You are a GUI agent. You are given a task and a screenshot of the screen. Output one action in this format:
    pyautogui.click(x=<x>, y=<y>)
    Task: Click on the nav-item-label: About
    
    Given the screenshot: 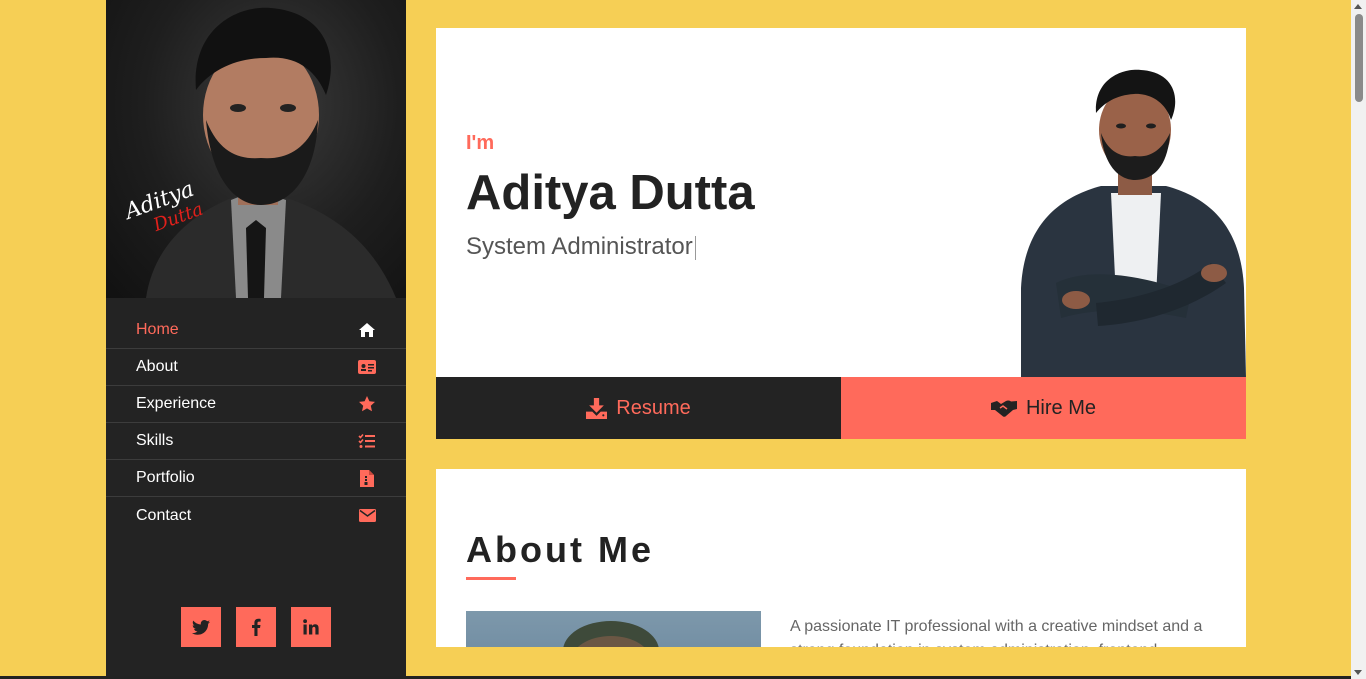 What is the action you would take?
    pyautogui.click(x=157, y=366)
    